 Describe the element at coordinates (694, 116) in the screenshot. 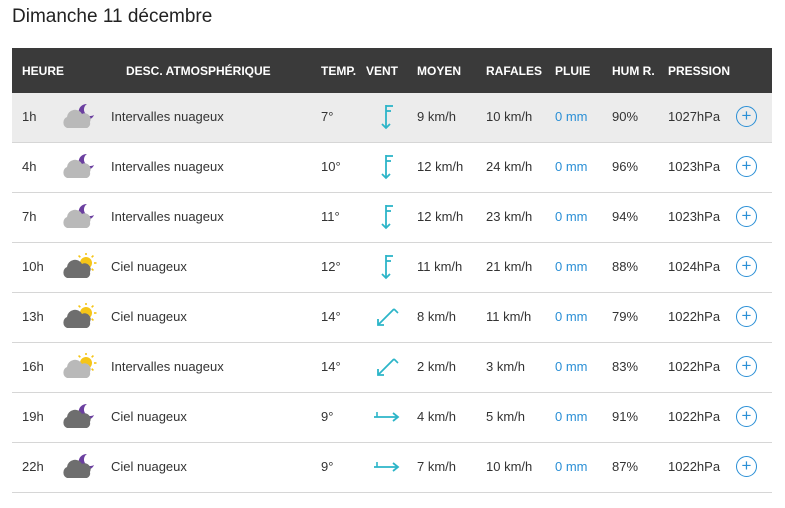

I see `pressure-cell: 1027hPa` at that location.